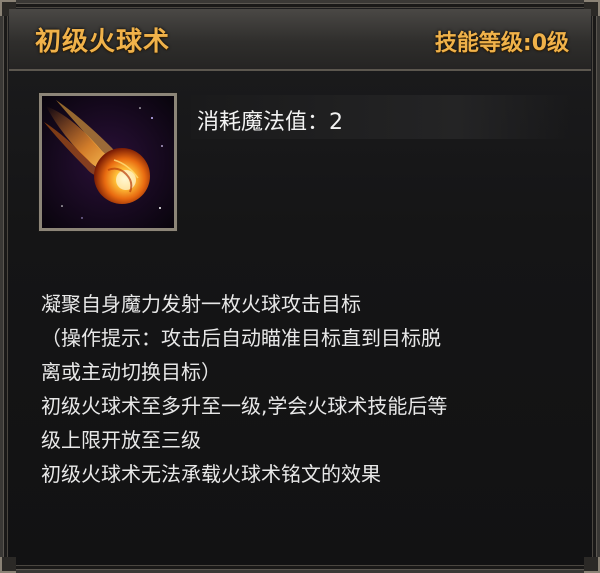  Describe the element at coordinates (501, 43) in the screenshot. I see `skill-level: 技能等级:0级` at that location.